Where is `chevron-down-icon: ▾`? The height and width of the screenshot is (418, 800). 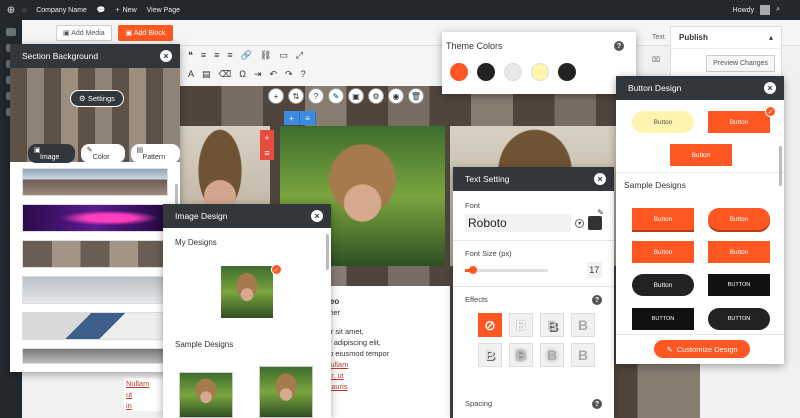 chevron-down-icon: ▾ is located at coordinates (580, 223).